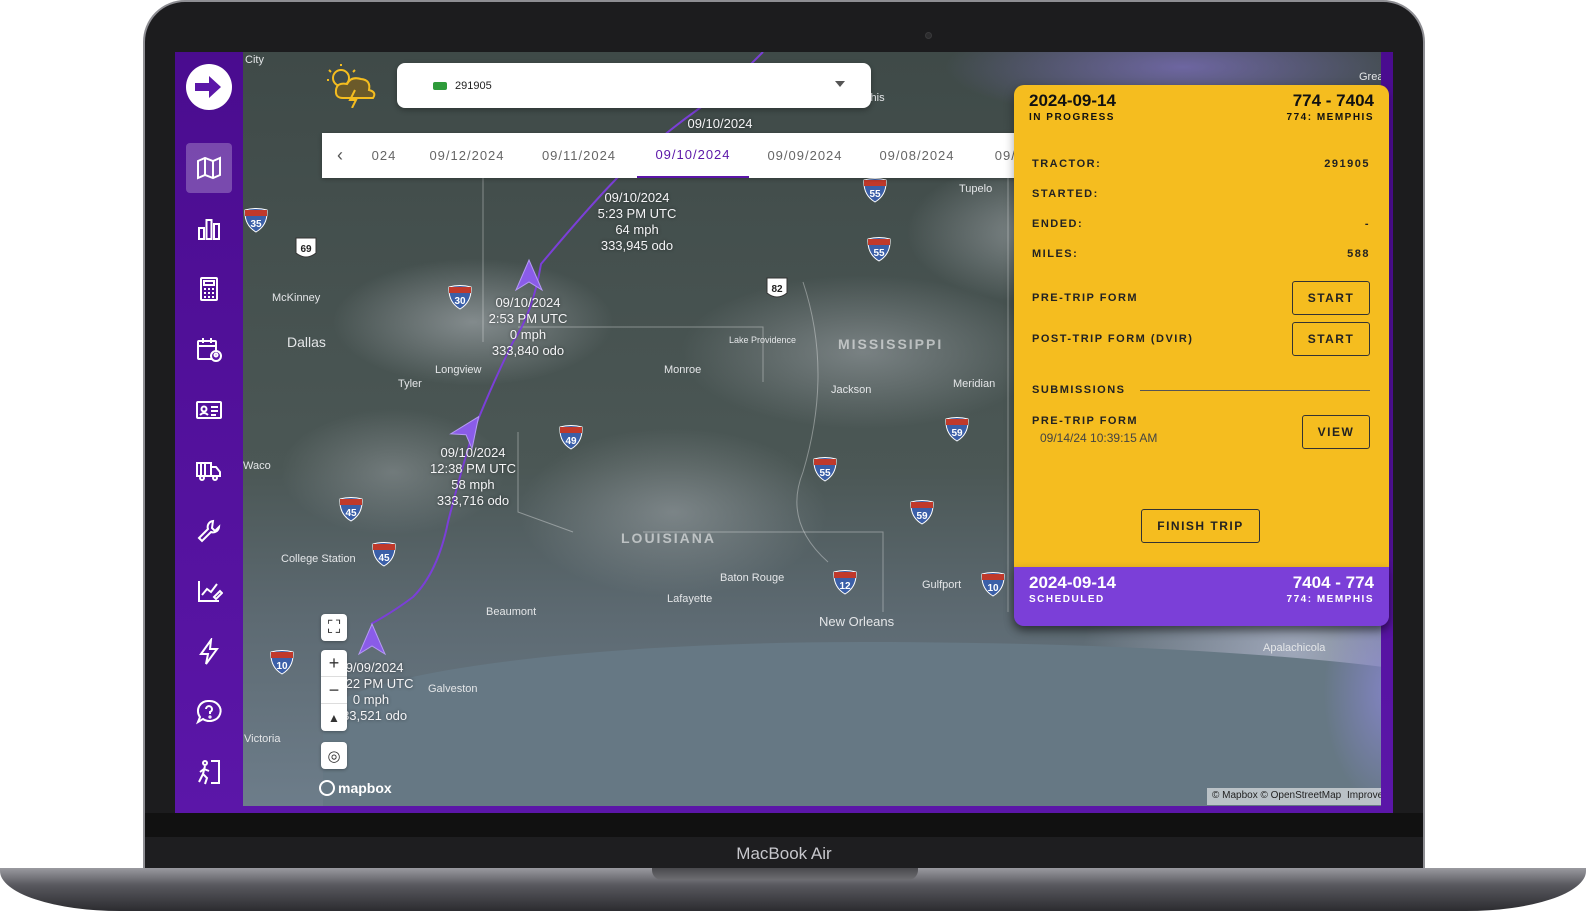 This screenshot has height=911, width=1586. I want to click on weather-storm-icon, so click(355, 86).